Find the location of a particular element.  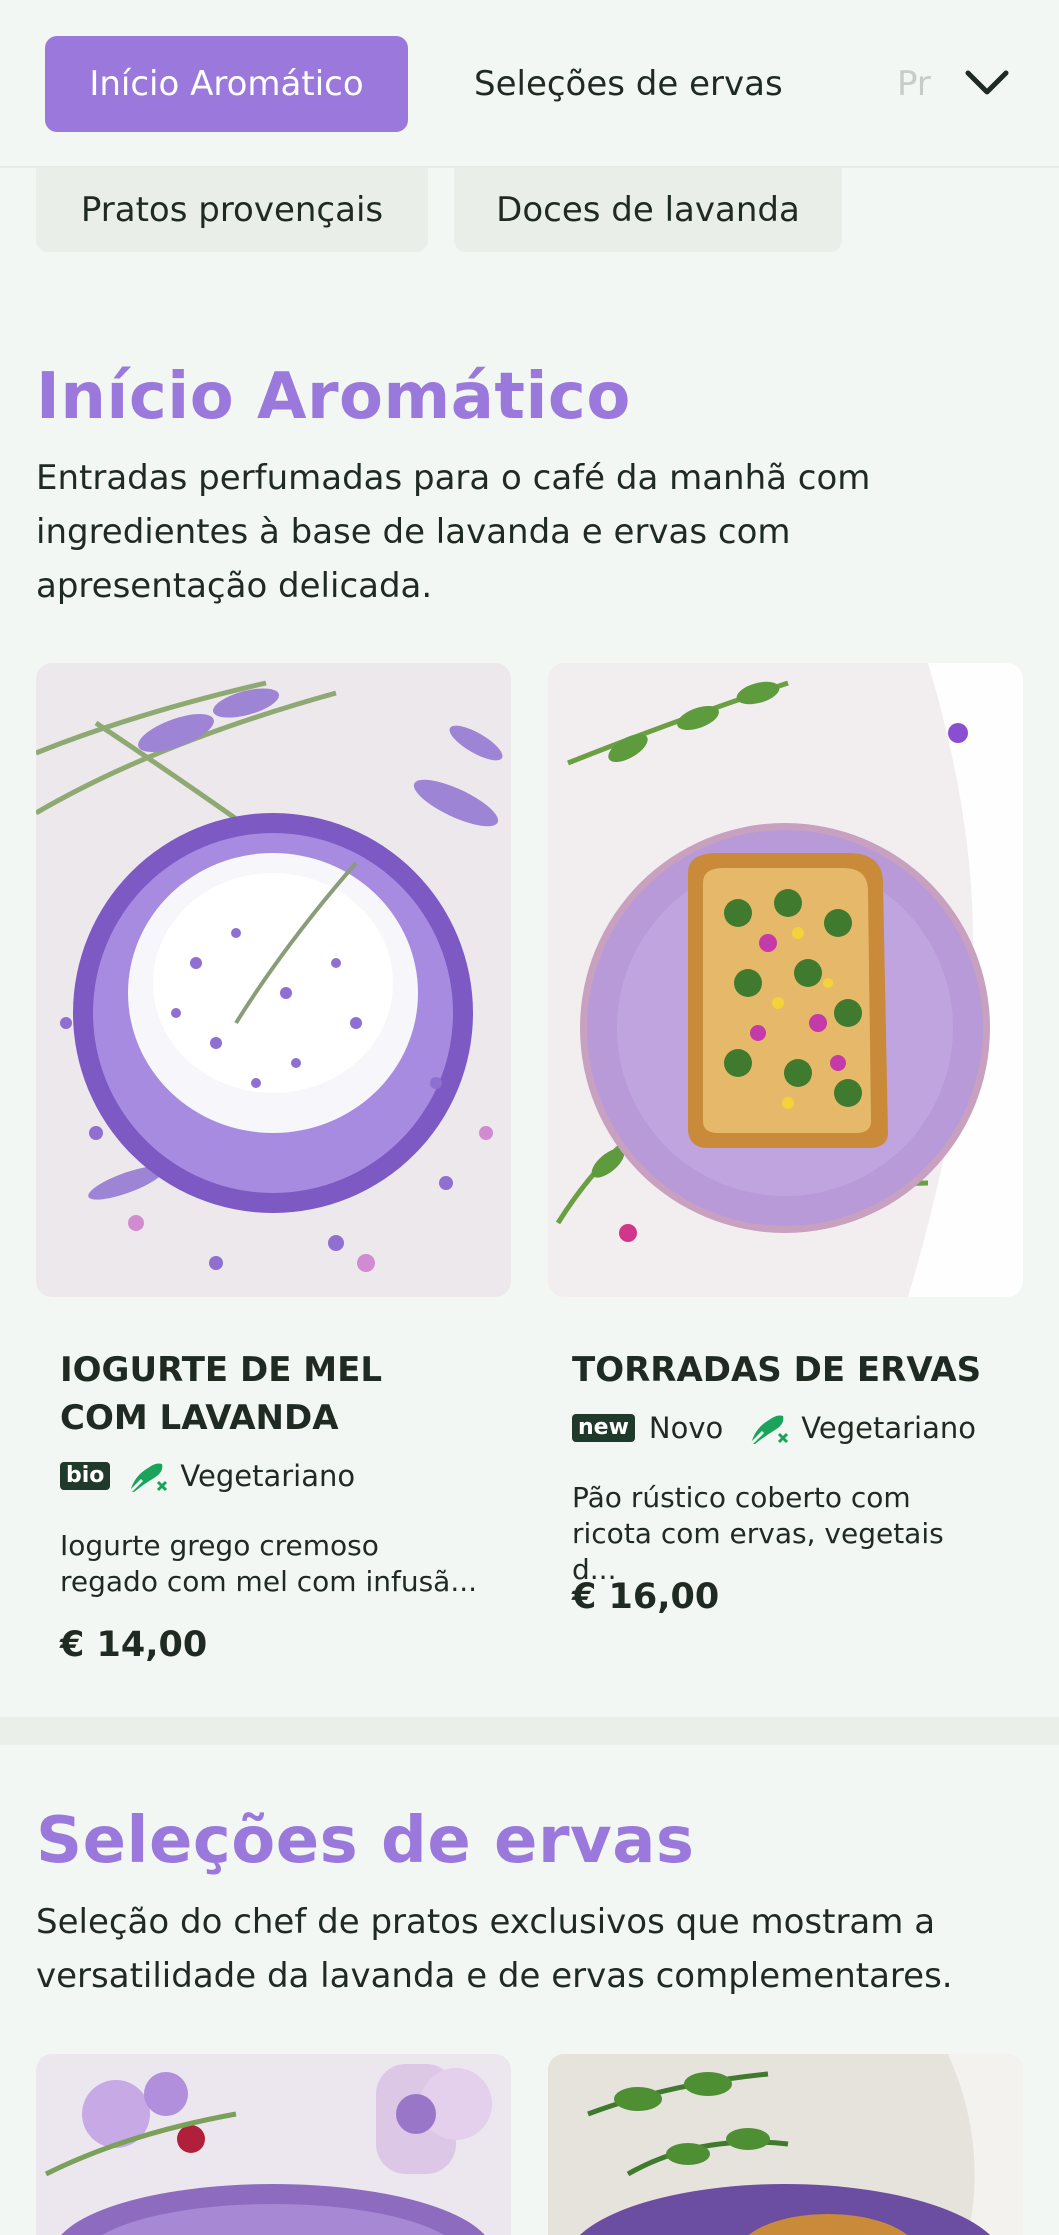

new-badge: new is located at coordinates (603, 1428).